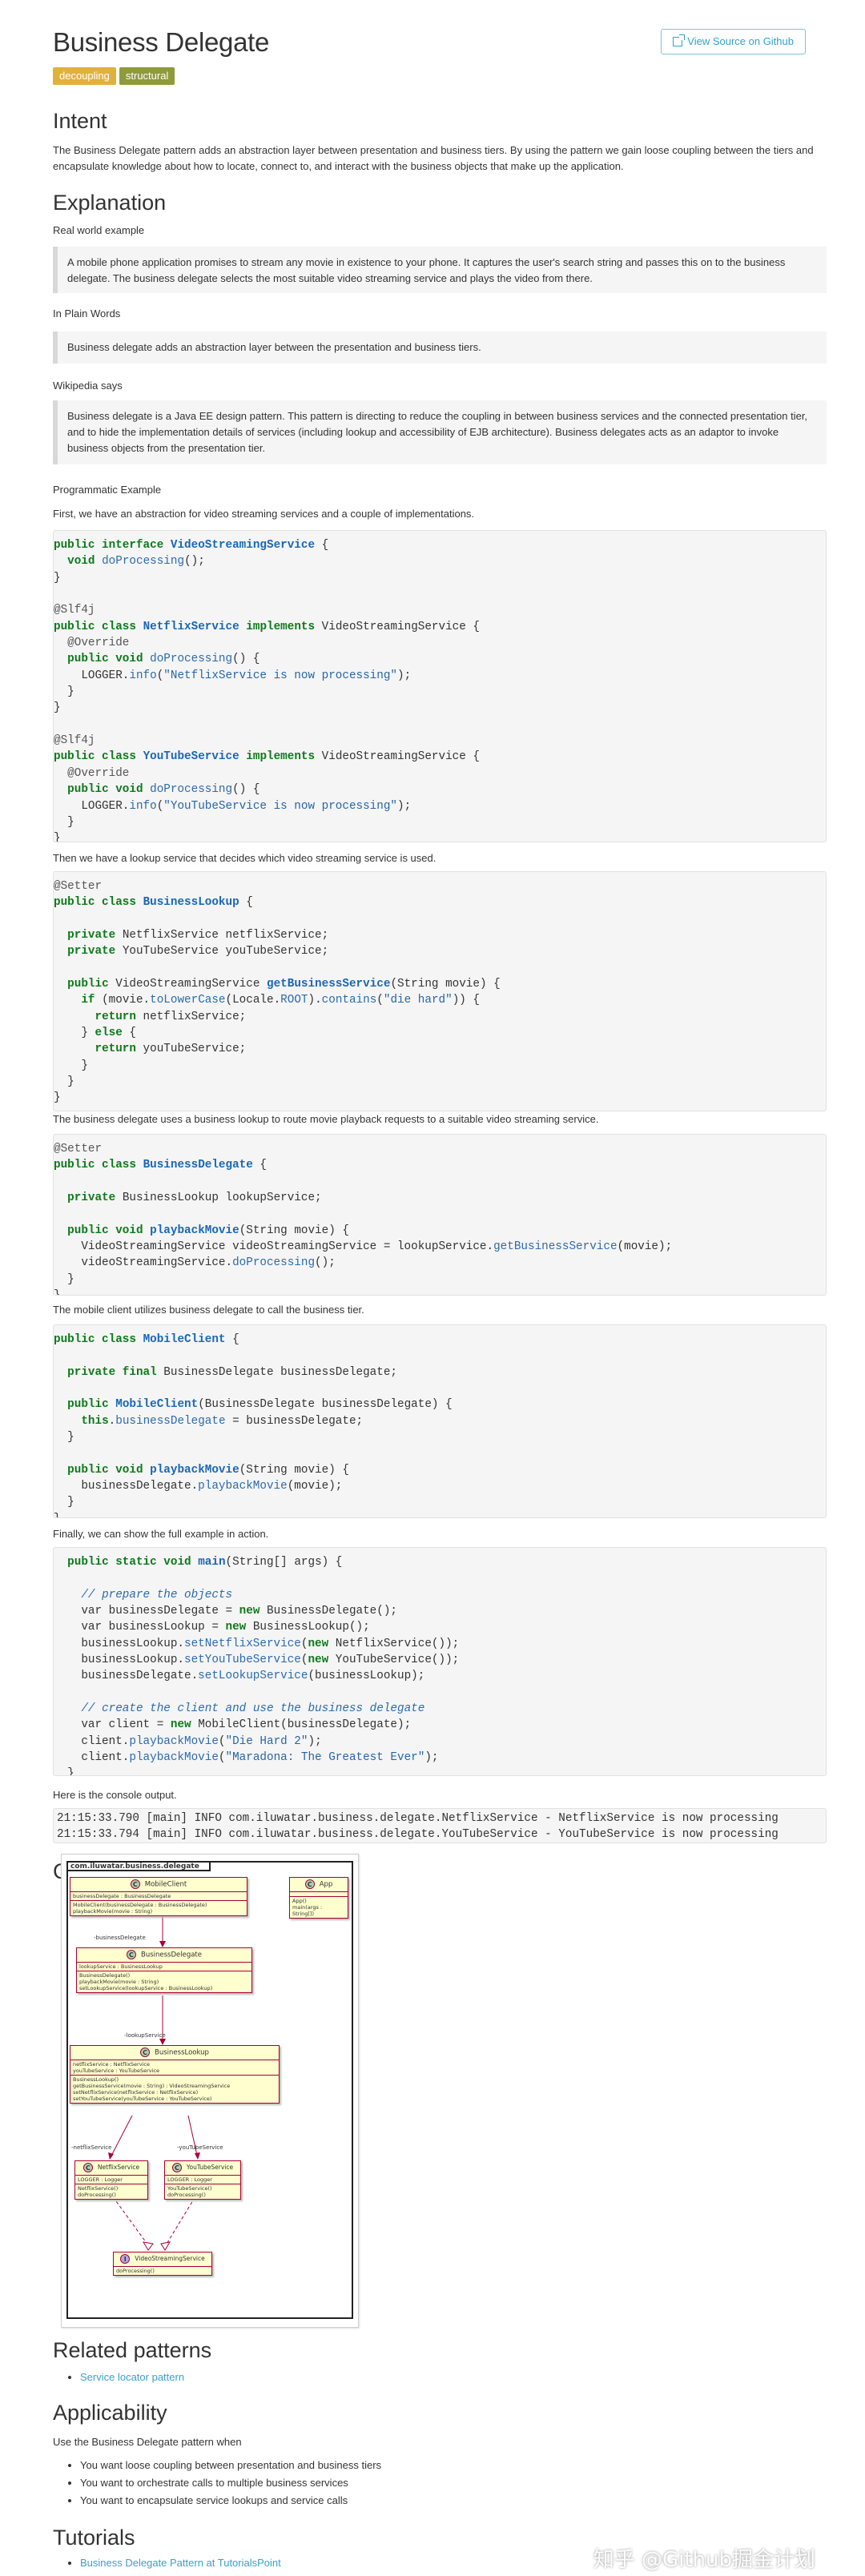 The height and width of the screenshot is (2576, 865). I want to click on plain-words-label: In Plain Words, so click(440, 314).